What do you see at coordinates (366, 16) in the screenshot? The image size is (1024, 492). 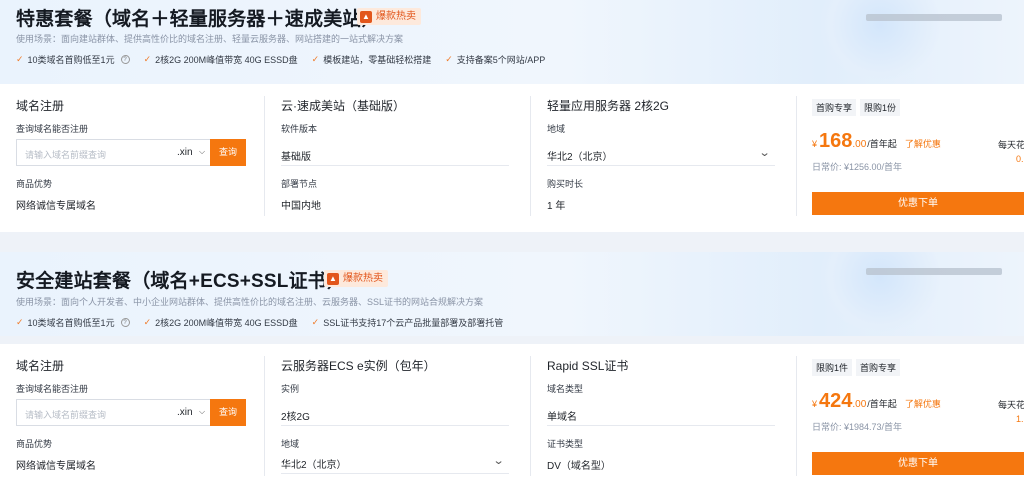 I see `flame-icon: ▲` at bounding box center [366, 16].